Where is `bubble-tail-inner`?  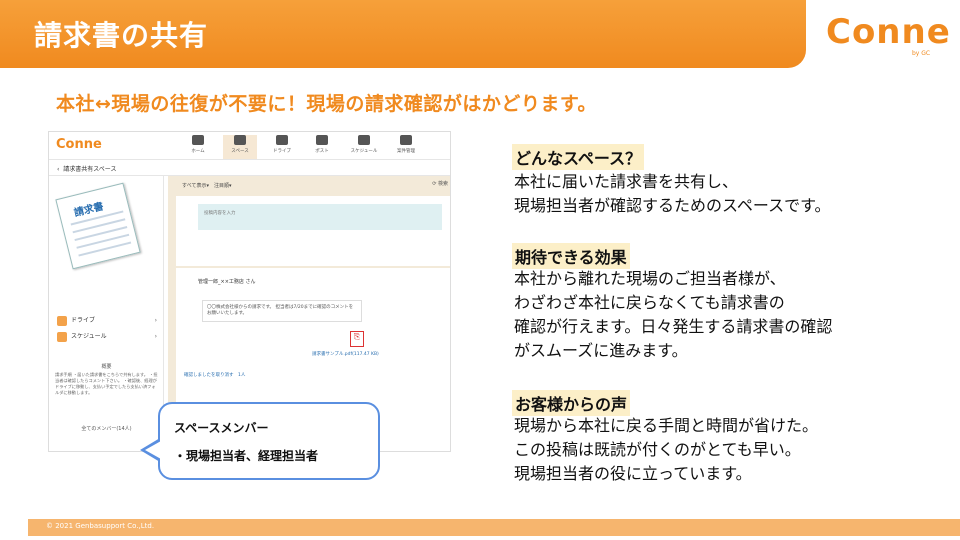
bubble-tail-inner is located at coordinates (153, 450).